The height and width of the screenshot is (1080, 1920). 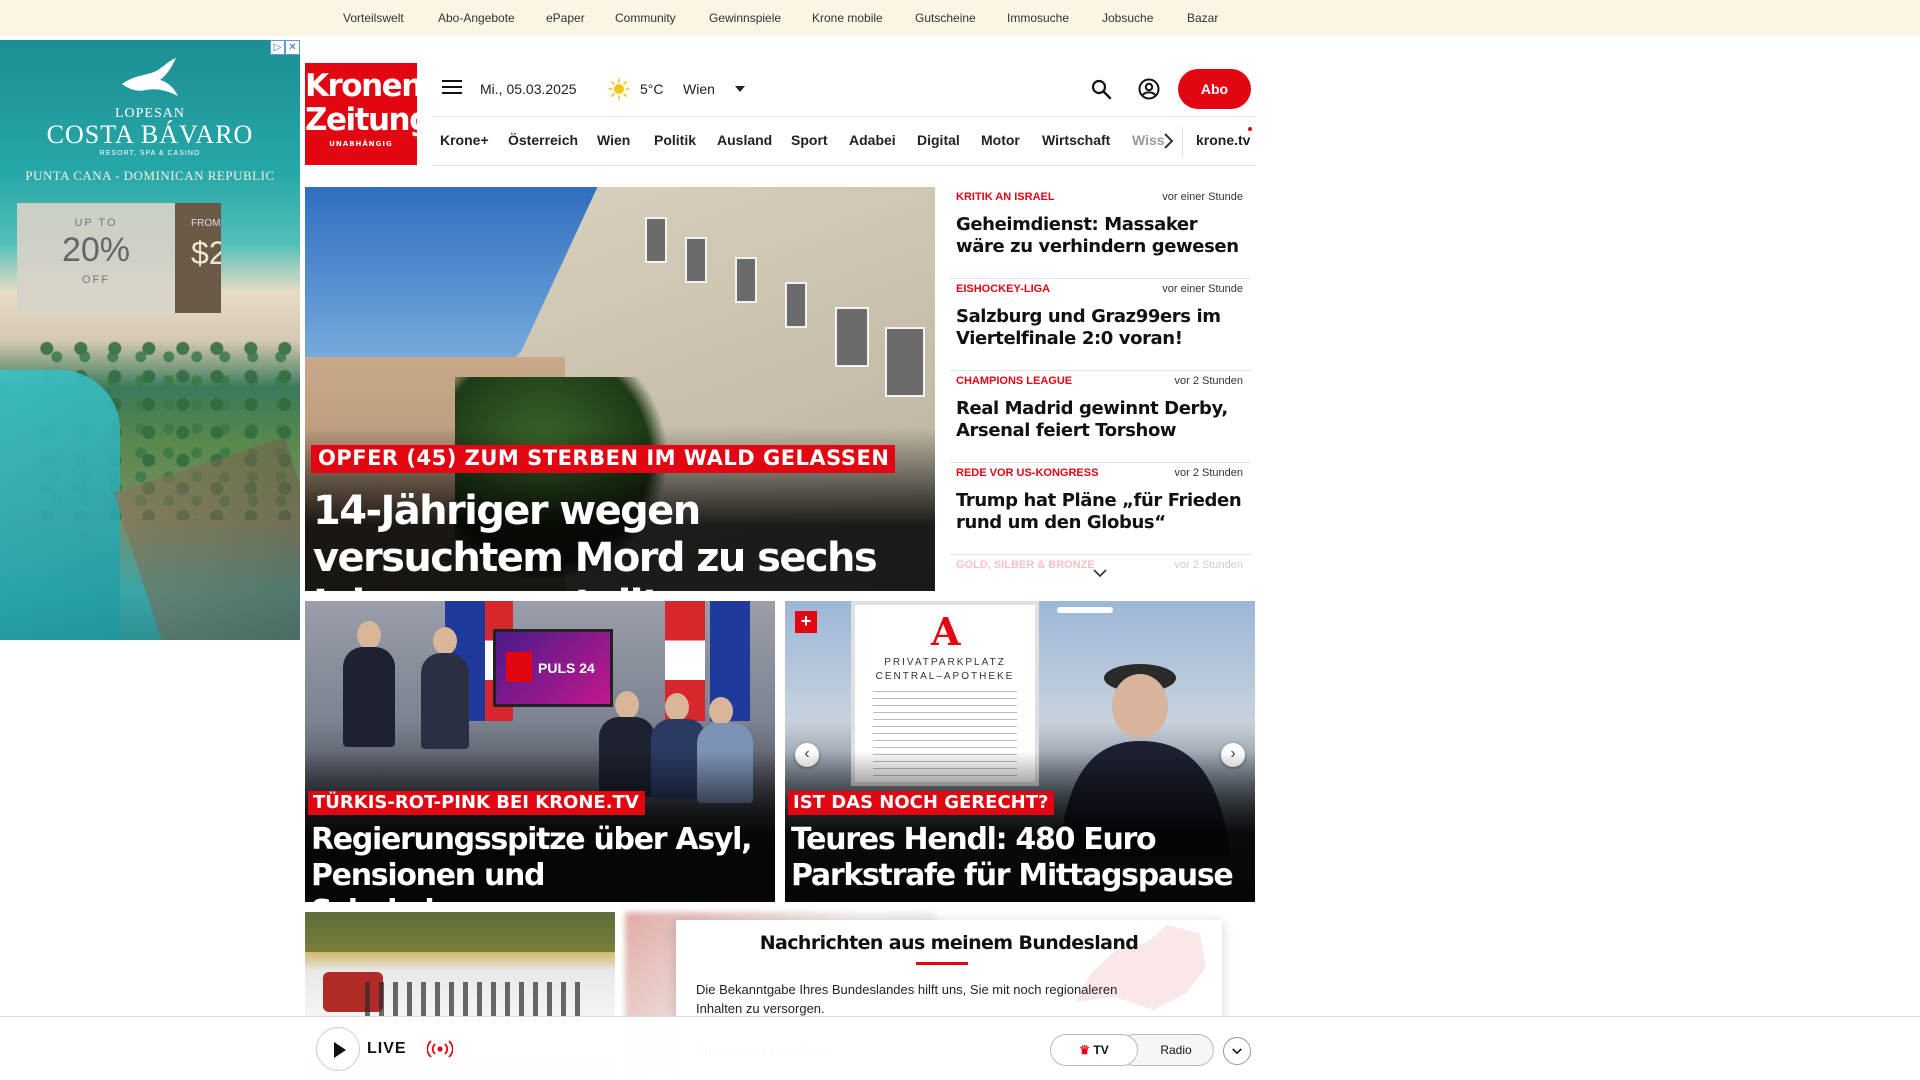 I want to click on hero-kicker: OPFER (45) ZUM STERBEN IM WALD GELASSEN, so click(x=603, y=459).